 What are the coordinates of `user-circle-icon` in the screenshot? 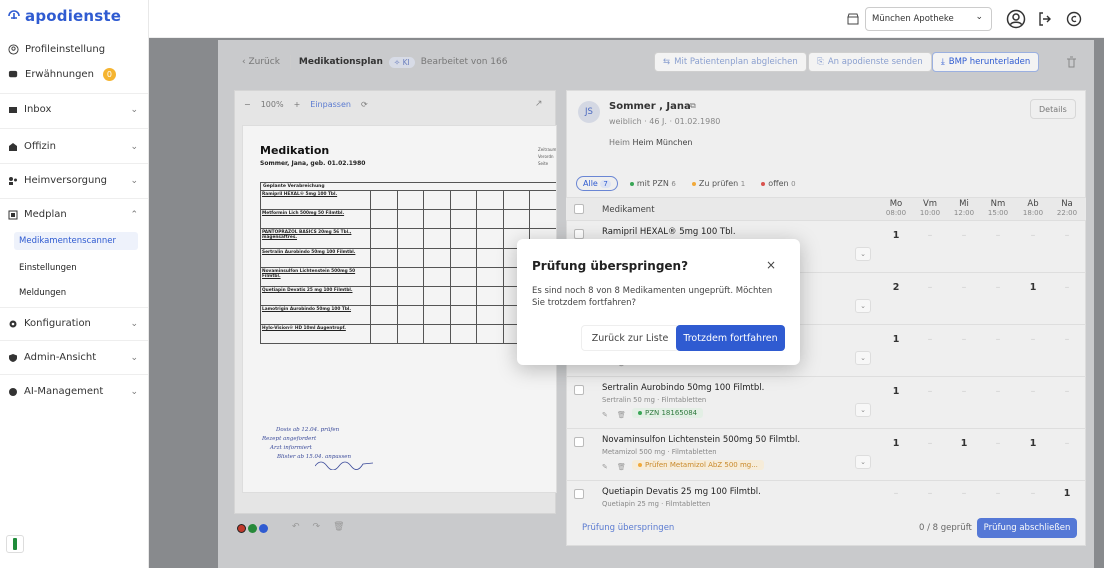 It's located at (1016, 19).